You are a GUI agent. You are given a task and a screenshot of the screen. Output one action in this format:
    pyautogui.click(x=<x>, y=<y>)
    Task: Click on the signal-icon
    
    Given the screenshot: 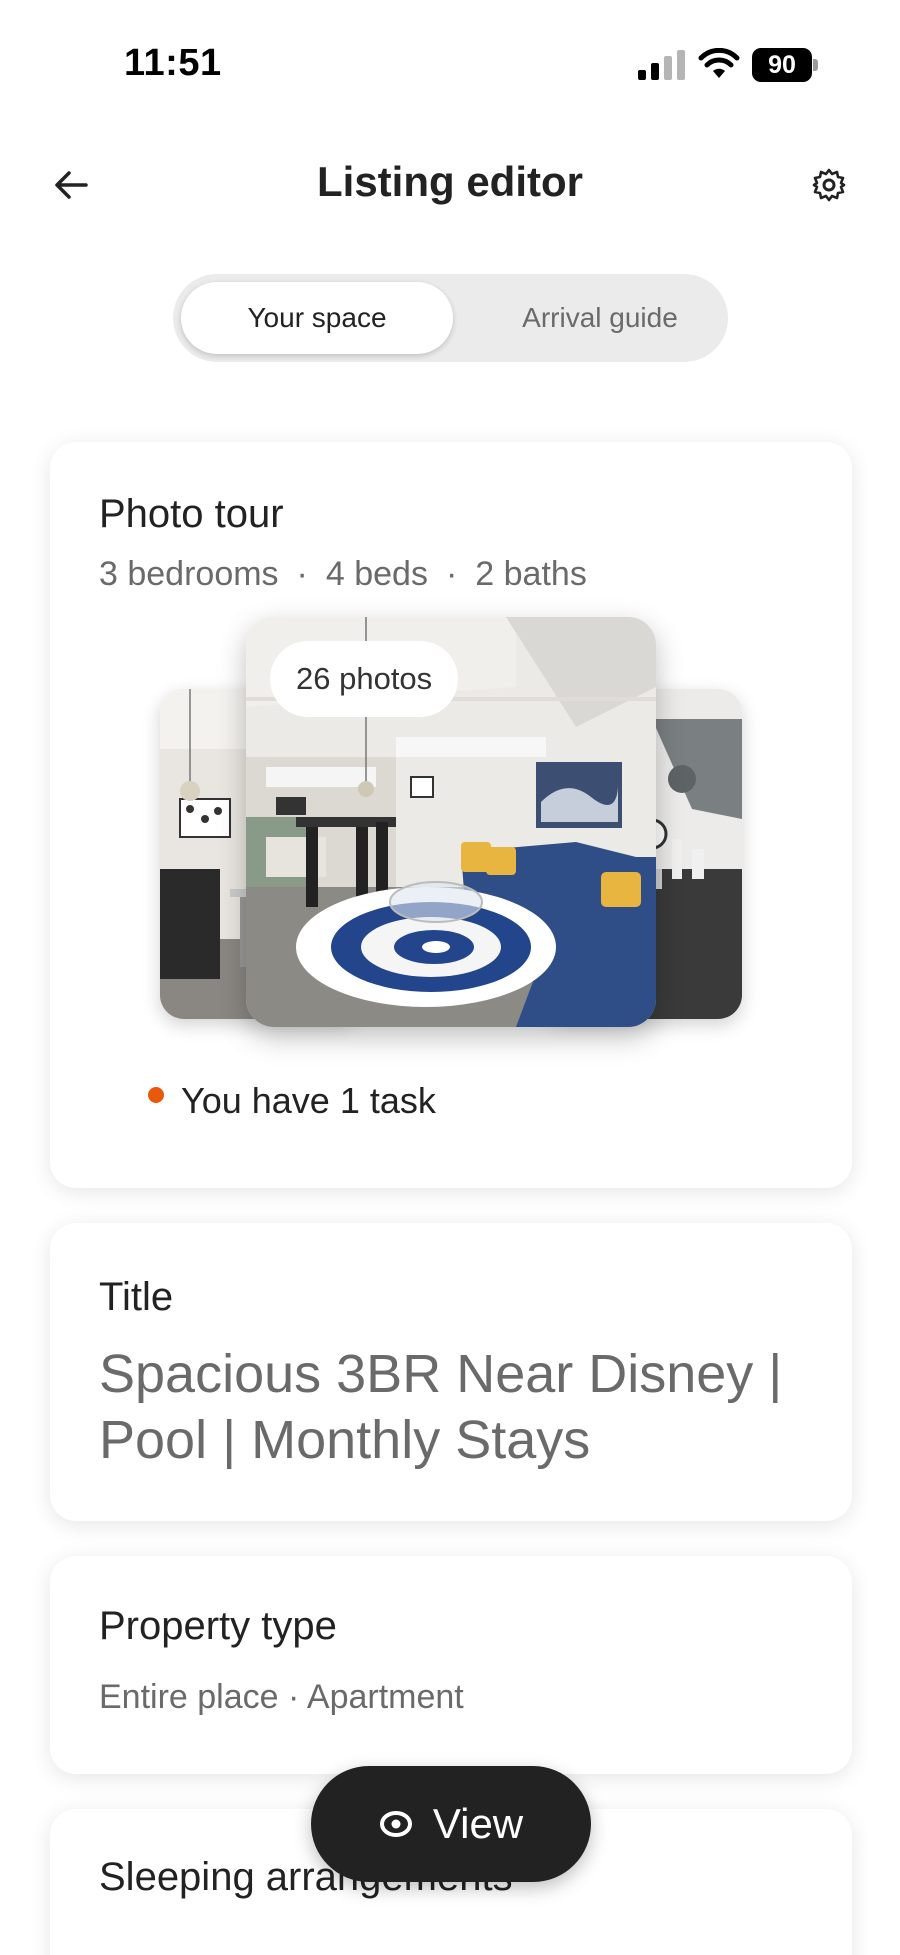 What is the action you would take?
    pyautogui.click(x=661, y=65)
    